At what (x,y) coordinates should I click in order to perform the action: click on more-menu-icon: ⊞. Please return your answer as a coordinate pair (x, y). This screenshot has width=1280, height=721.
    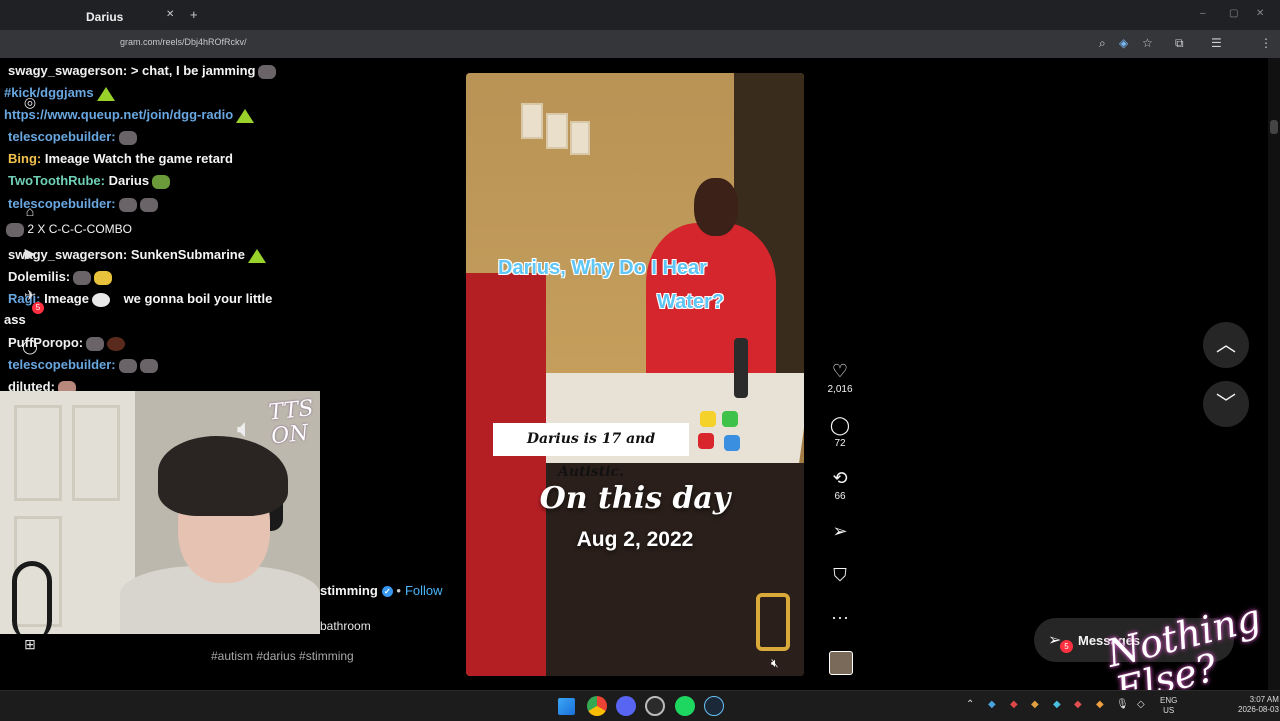
    Looking at the image, I should click on (30, 646).